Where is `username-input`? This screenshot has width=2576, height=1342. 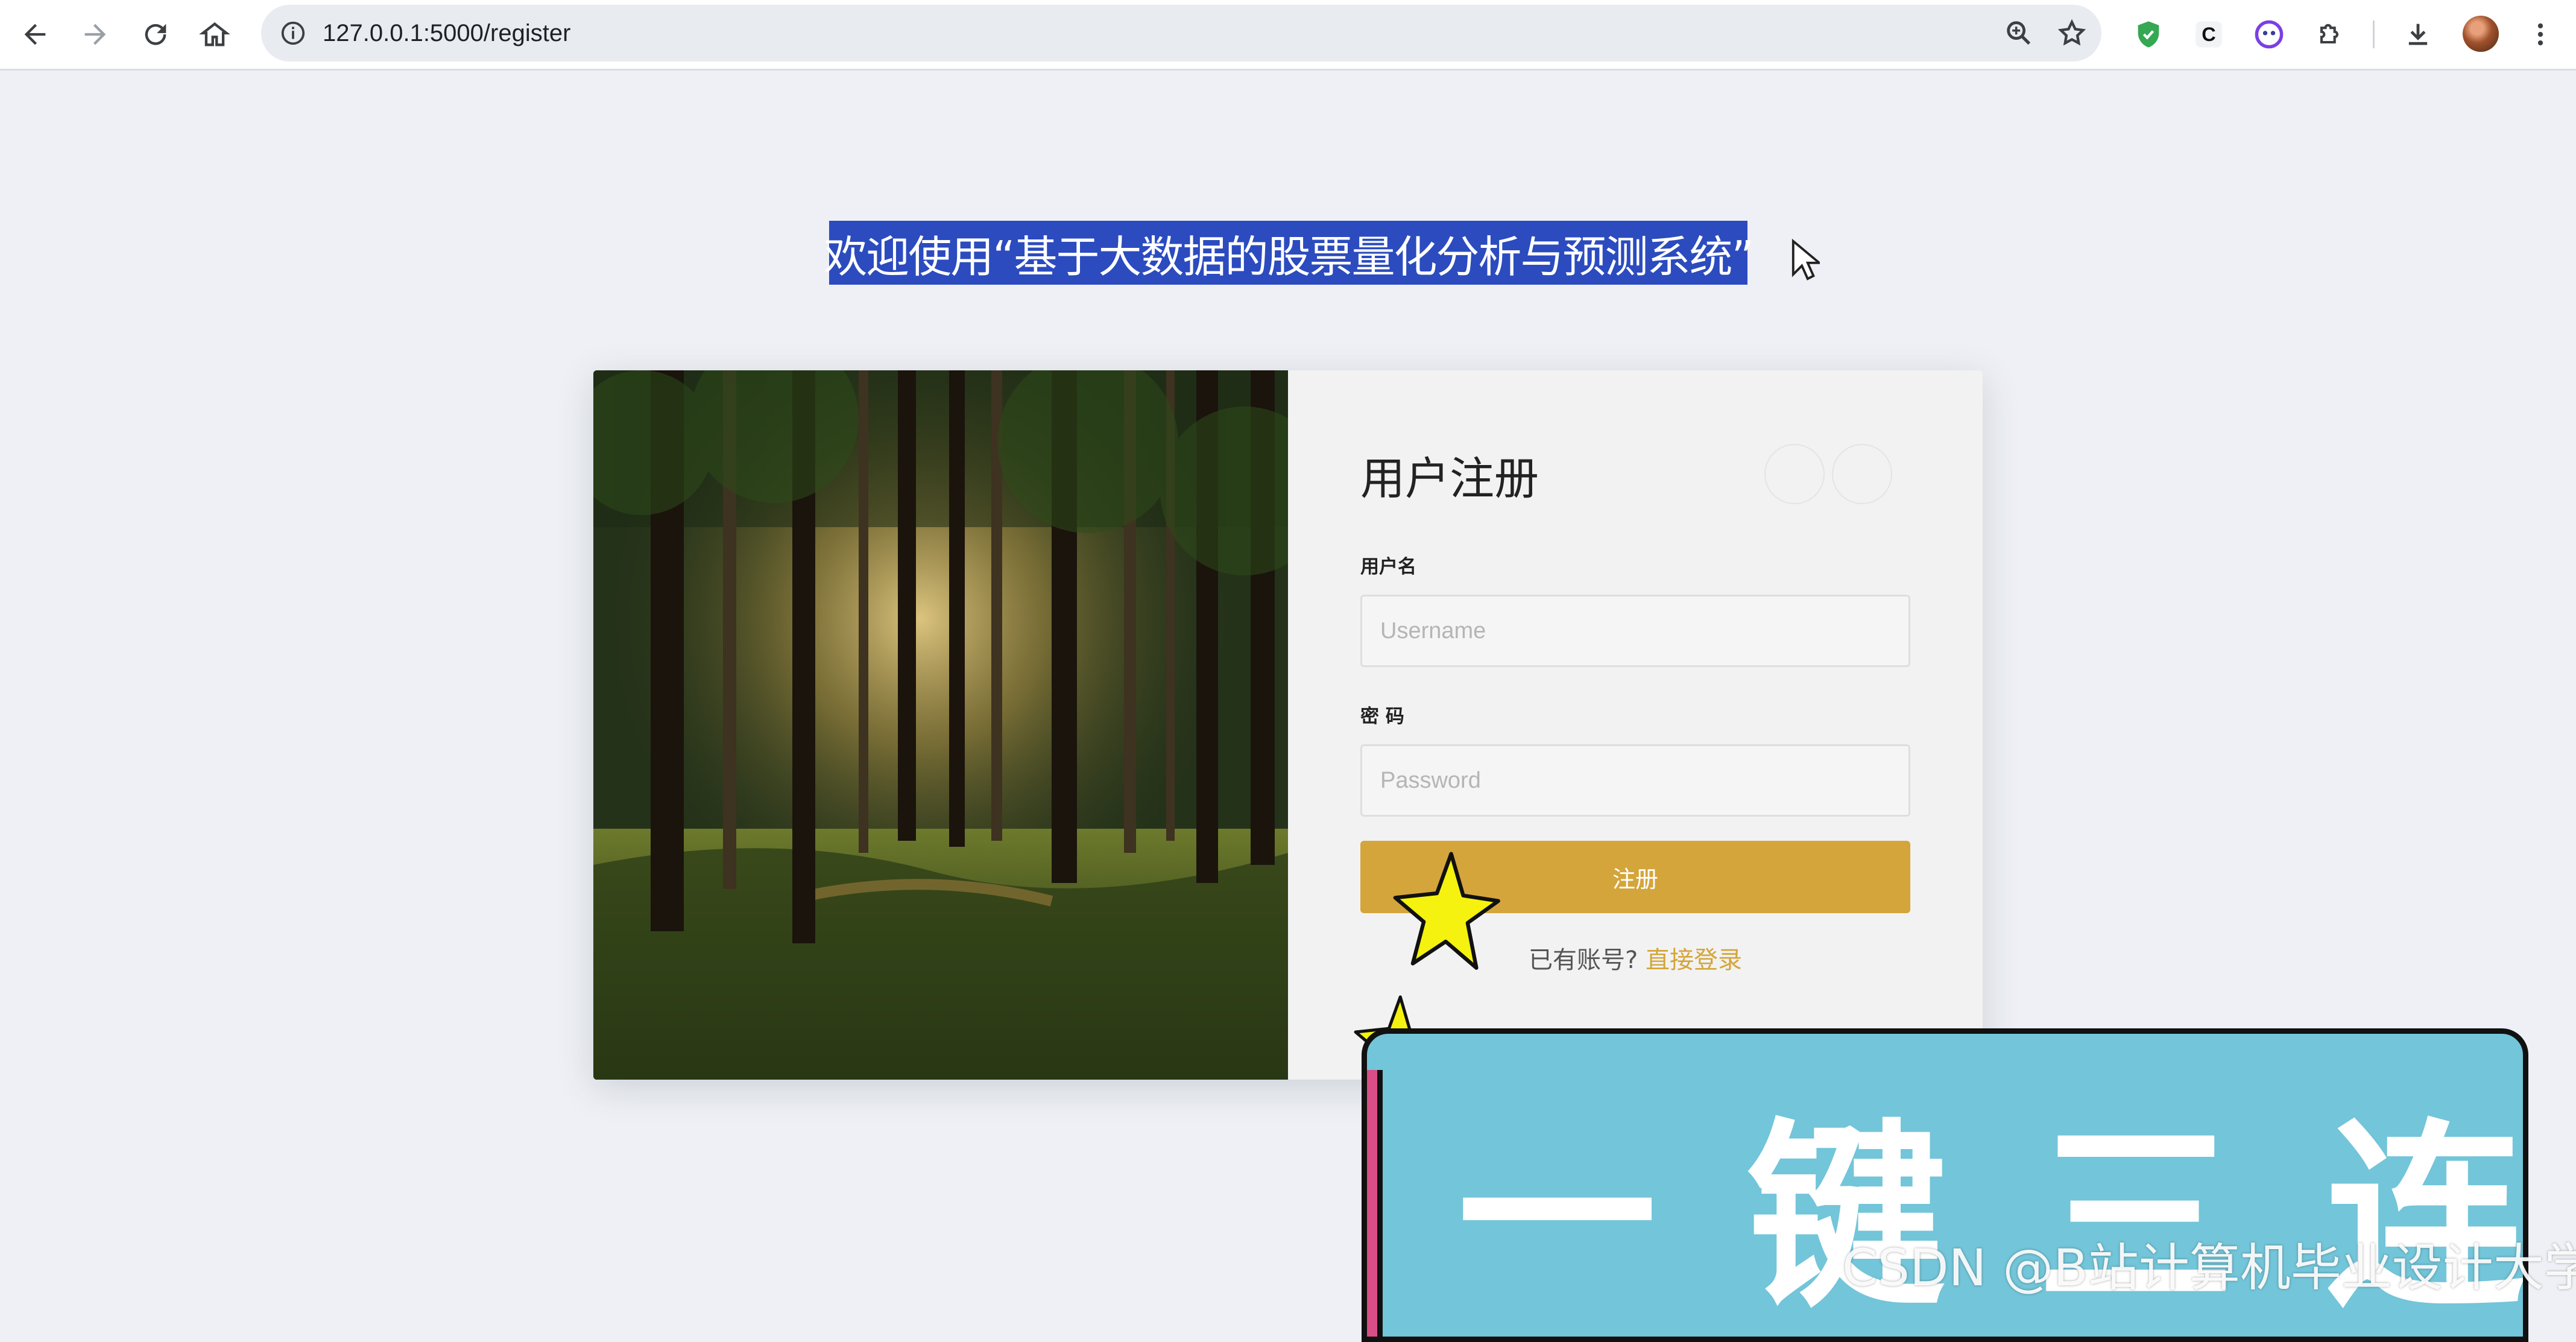
username-input is located at coordinates (1635, 631).